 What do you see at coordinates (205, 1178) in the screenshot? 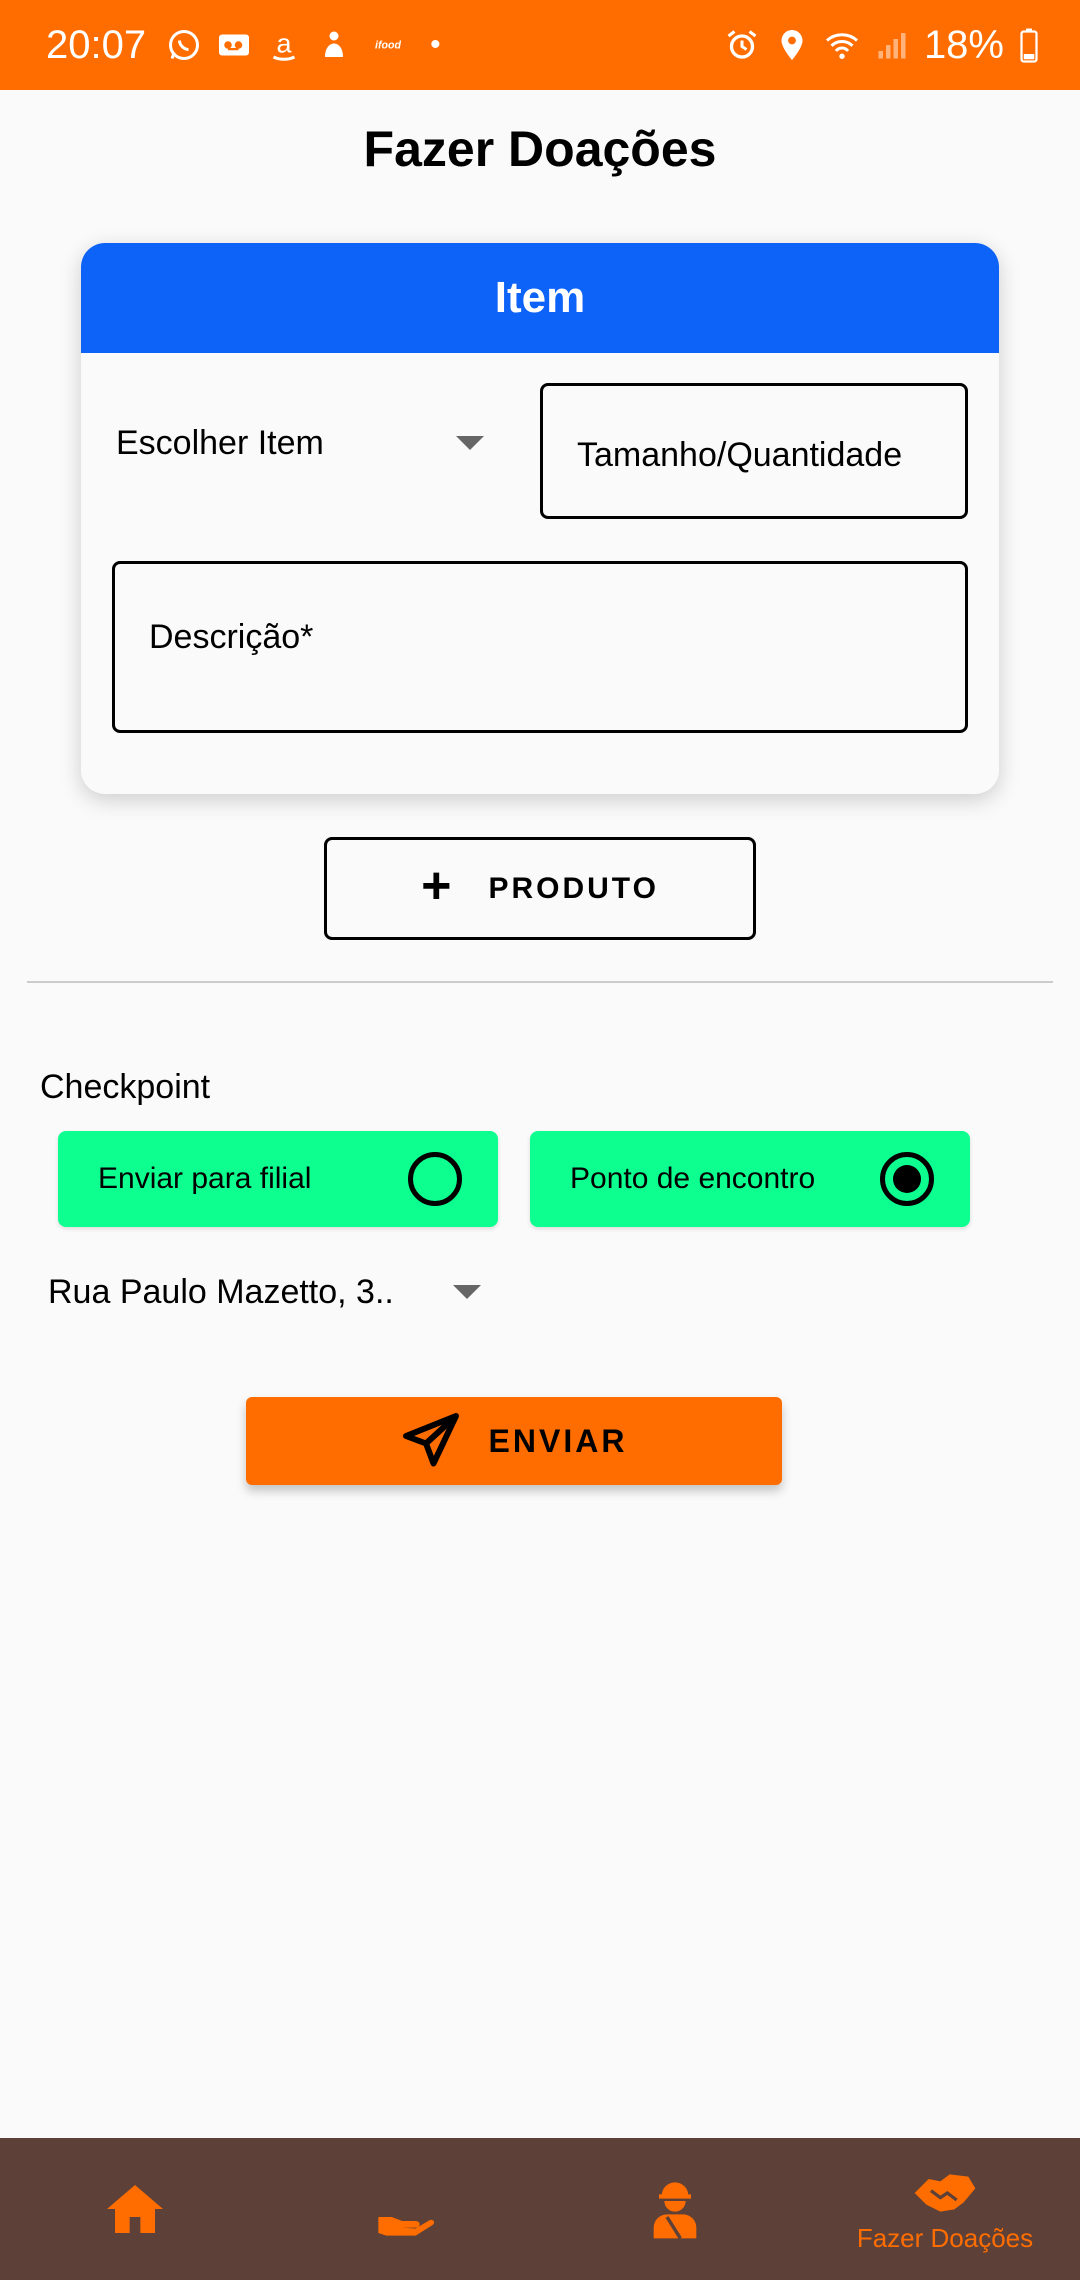
I see `radio-option-label: Enviar para filial` at bounding box center [205, 1178].